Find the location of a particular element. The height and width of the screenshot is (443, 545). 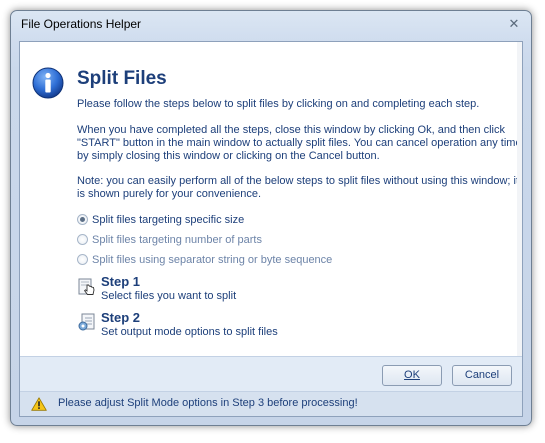

page-title: Split Files is located at coordinates (122, 78).